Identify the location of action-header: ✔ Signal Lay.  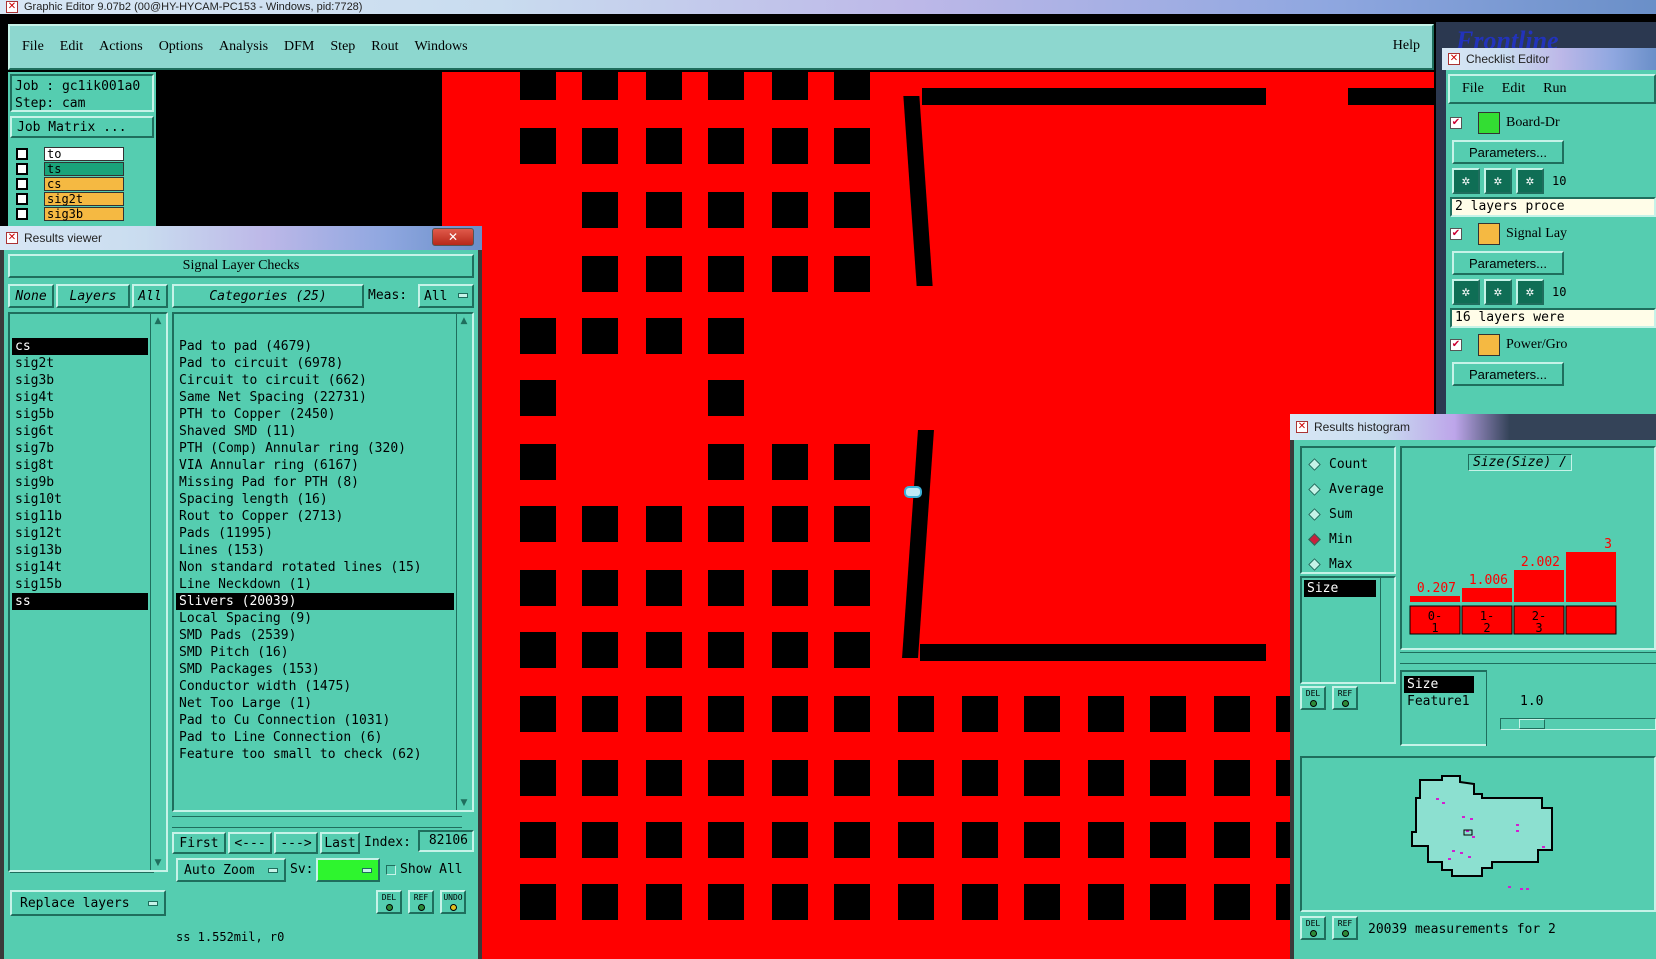
(1553, 234).